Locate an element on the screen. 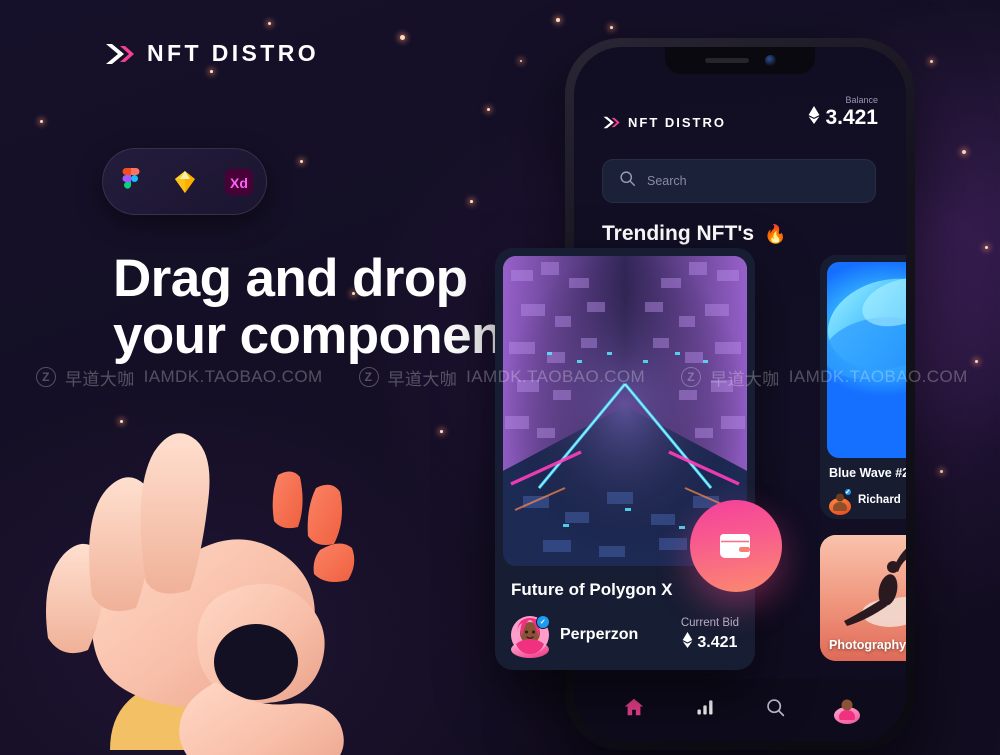 The image size is (1000, 755). current-bid: Current Bid 3.421 is located at coordinates (710, 635).